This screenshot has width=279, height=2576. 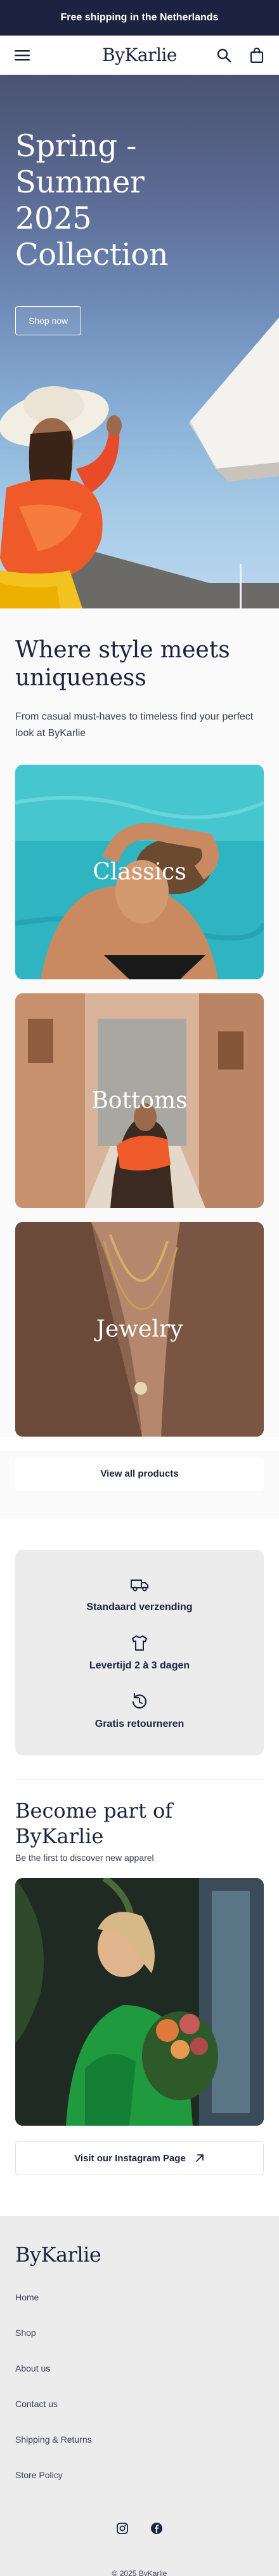 I want to click on collection-label: Classics, so click(x=139, y=872).